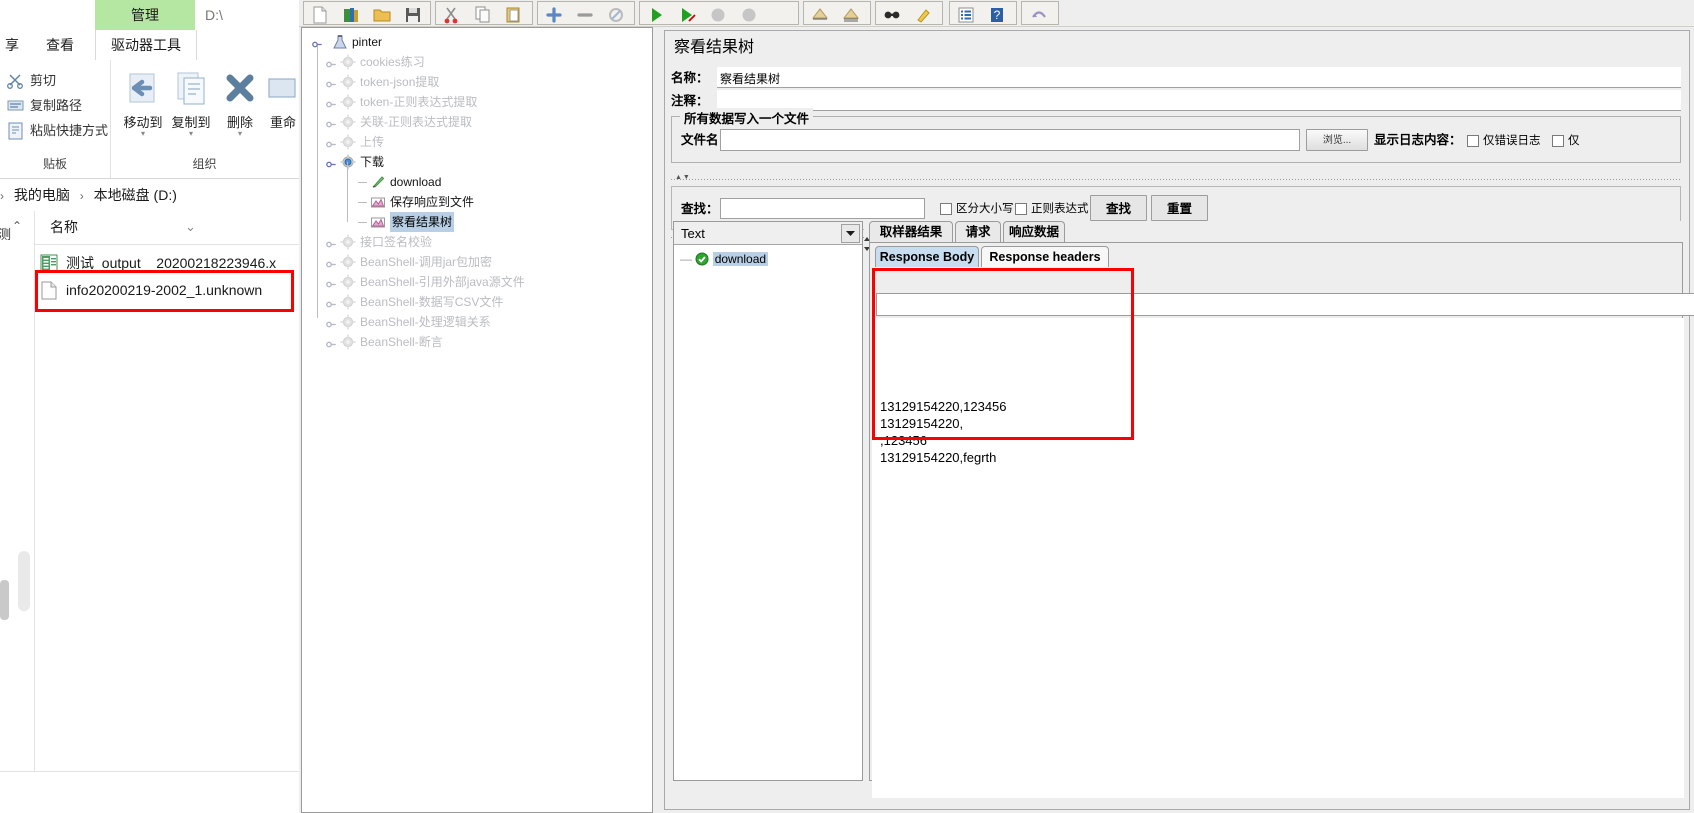 This screenshot has width=1694, height=813. Describe the element at coordinates (514, 14) in the screenshot. I see `paste-icon` at that location.